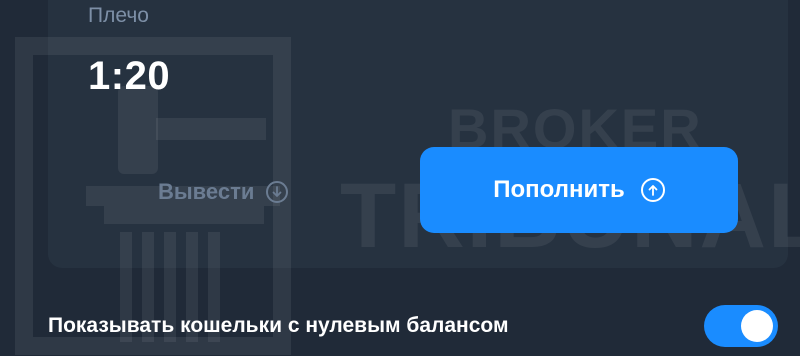 The height and width of the screenshot is (356, 800). Describe the element at coordinates (277, 192) in the screenshot. I see `arrow-down-circle-icon` at that location.